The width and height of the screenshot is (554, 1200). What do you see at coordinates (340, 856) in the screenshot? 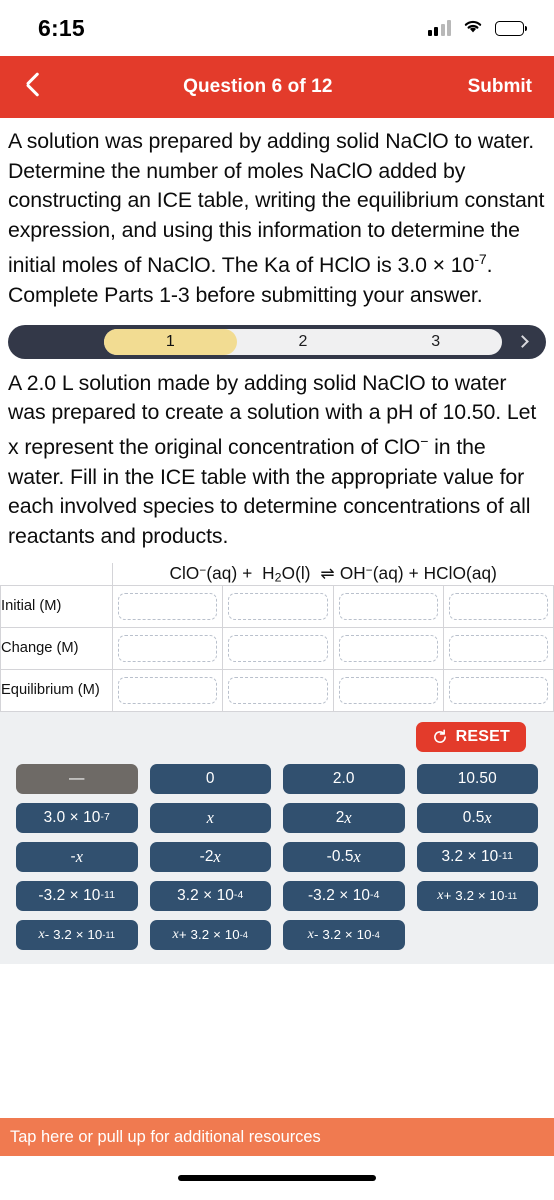
I see `tile-text: -0.5` at bounding box center [340, 856].